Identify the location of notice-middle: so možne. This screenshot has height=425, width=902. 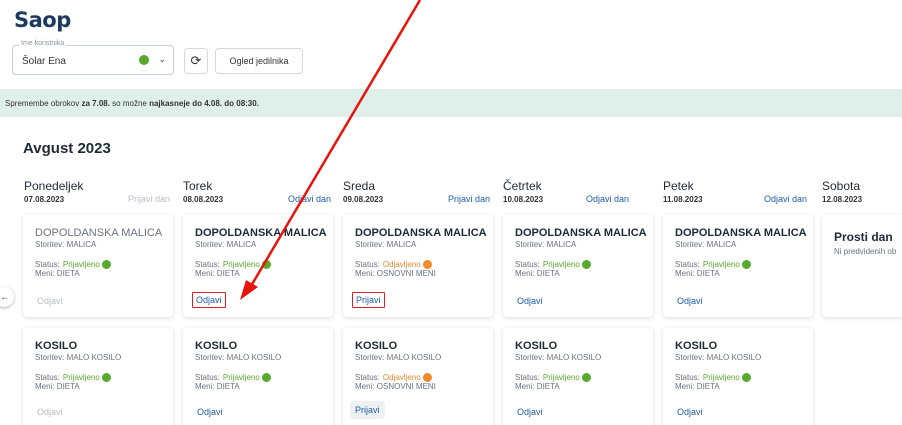
(129, 103).